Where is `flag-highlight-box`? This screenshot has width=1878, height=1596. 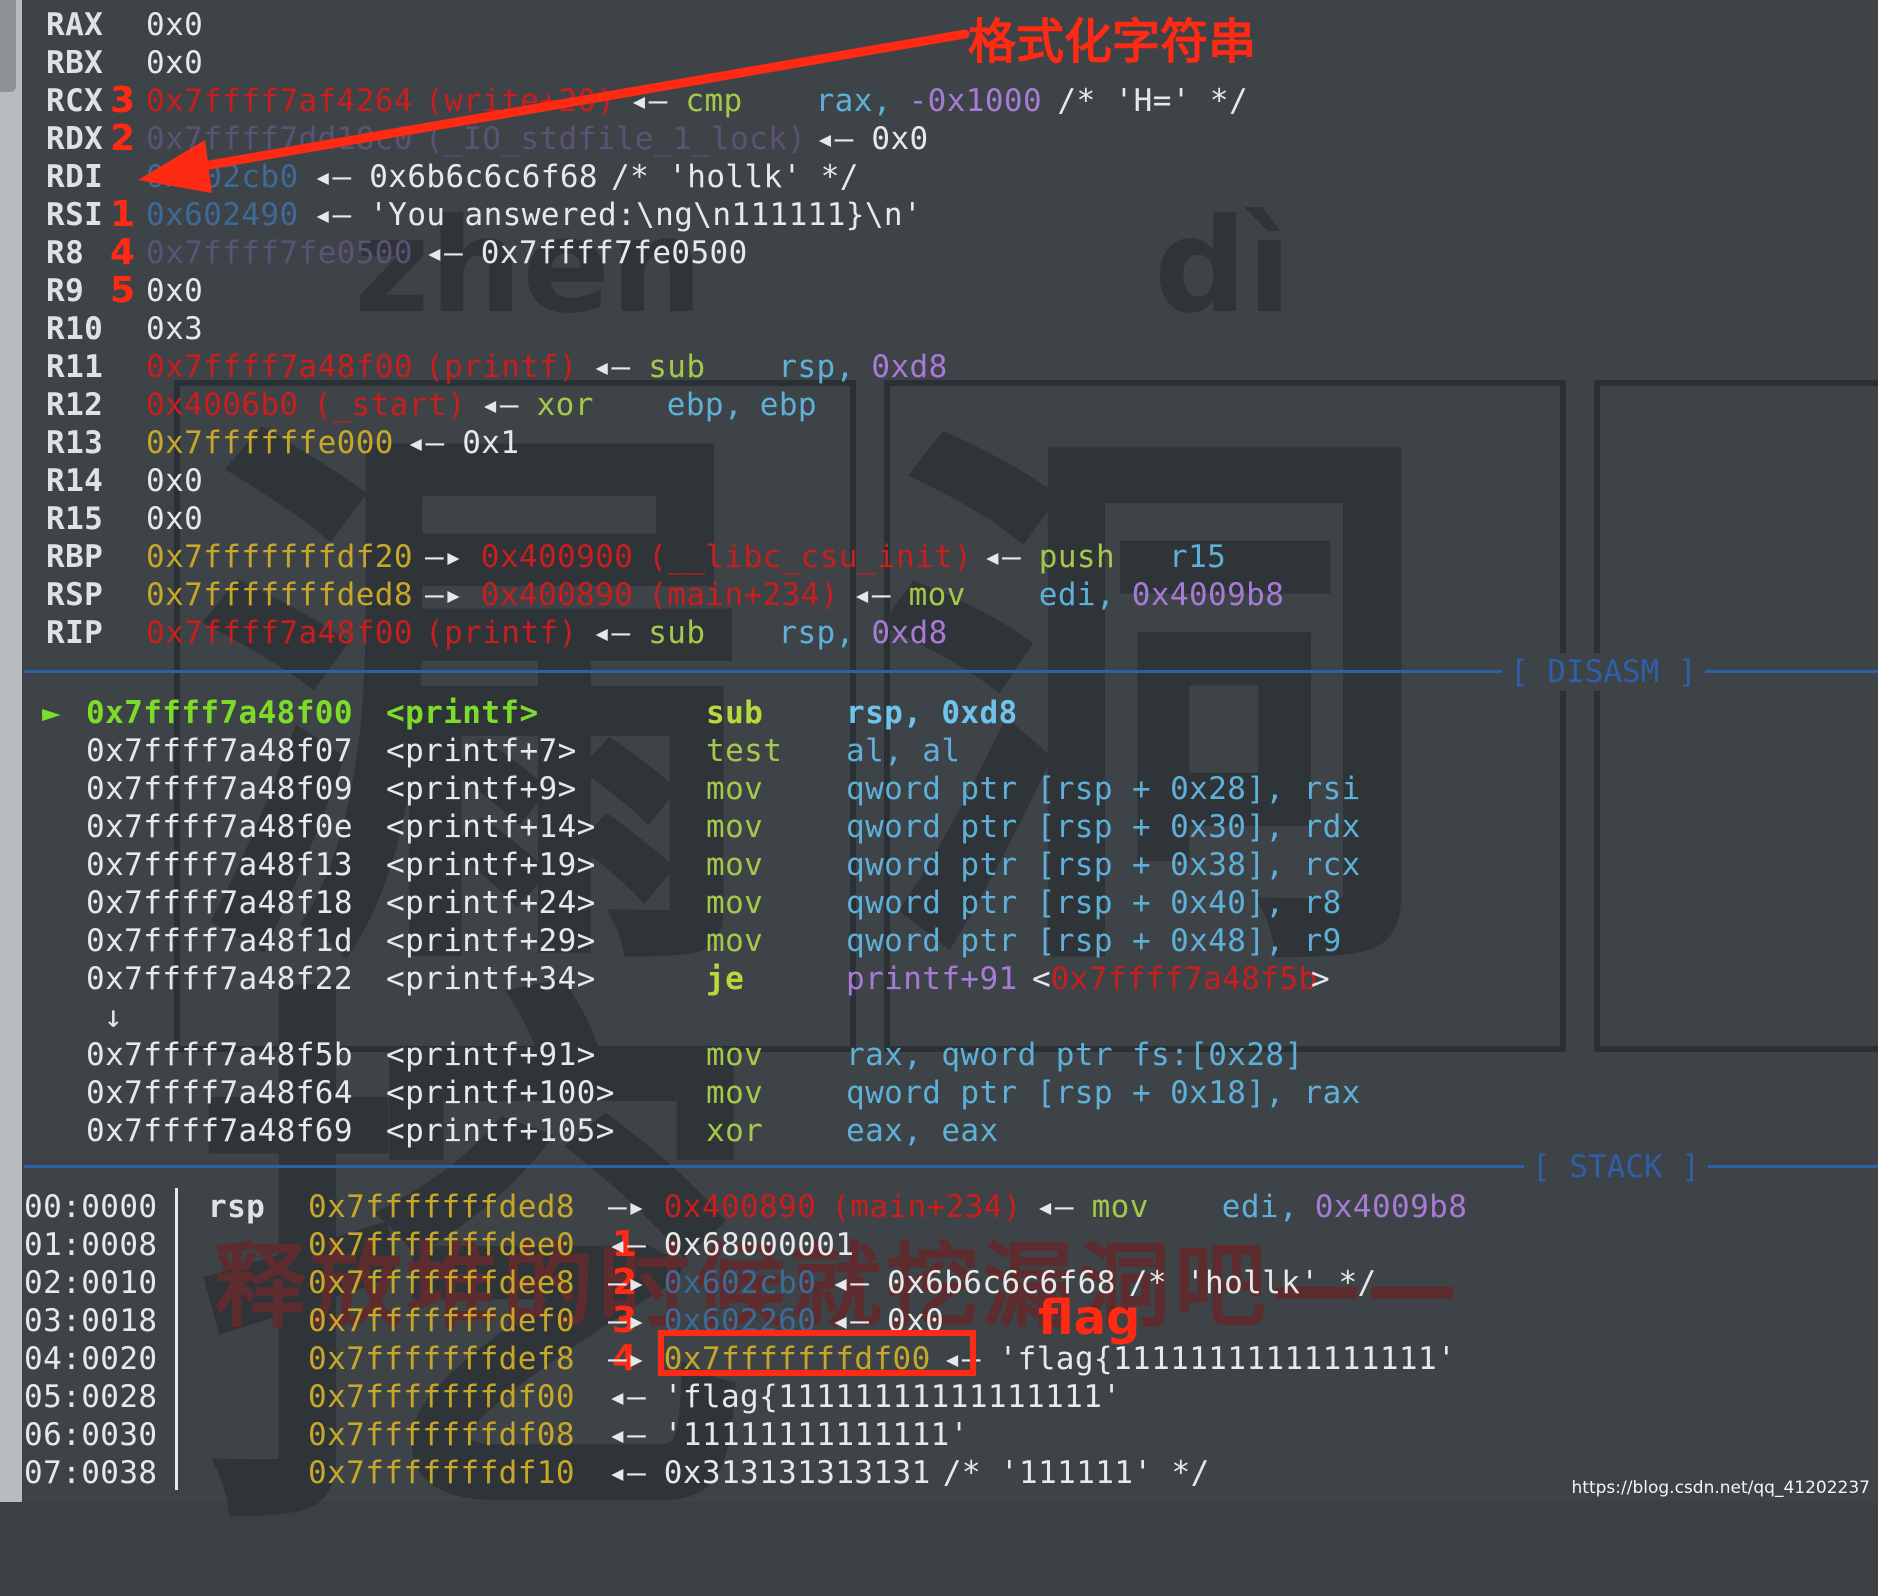
flag-highlight-box is located at coordinates (817, 1353).